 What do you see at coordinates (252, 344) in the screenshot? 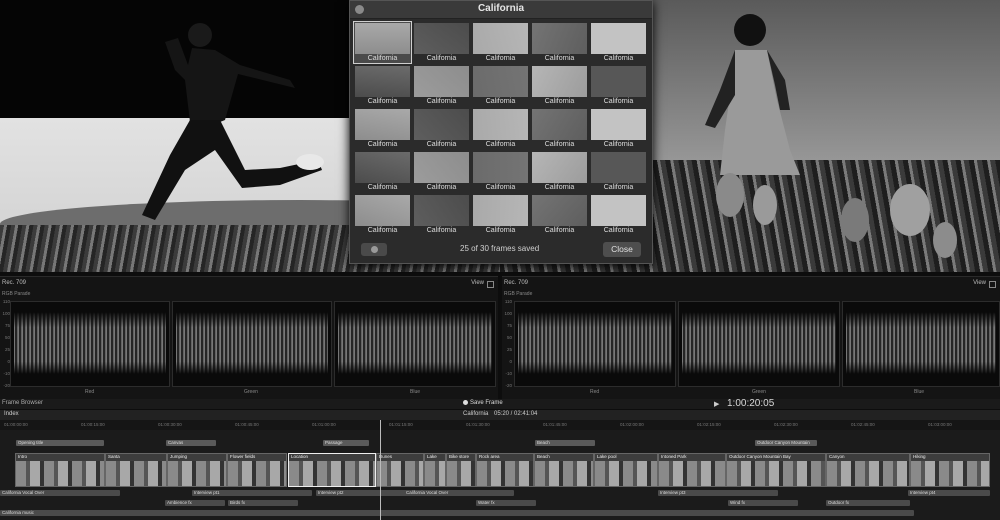
I see `parade-green` at bounding box center [252, 344].